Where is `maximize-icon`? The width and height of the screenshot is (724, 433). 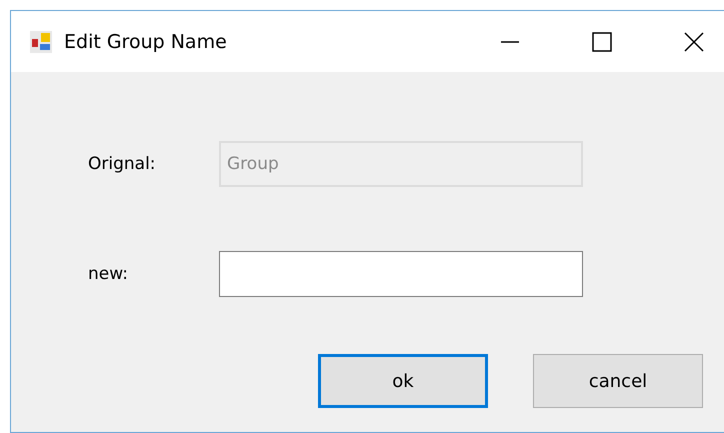 maximize-icon is located at coordinates (602, 41).